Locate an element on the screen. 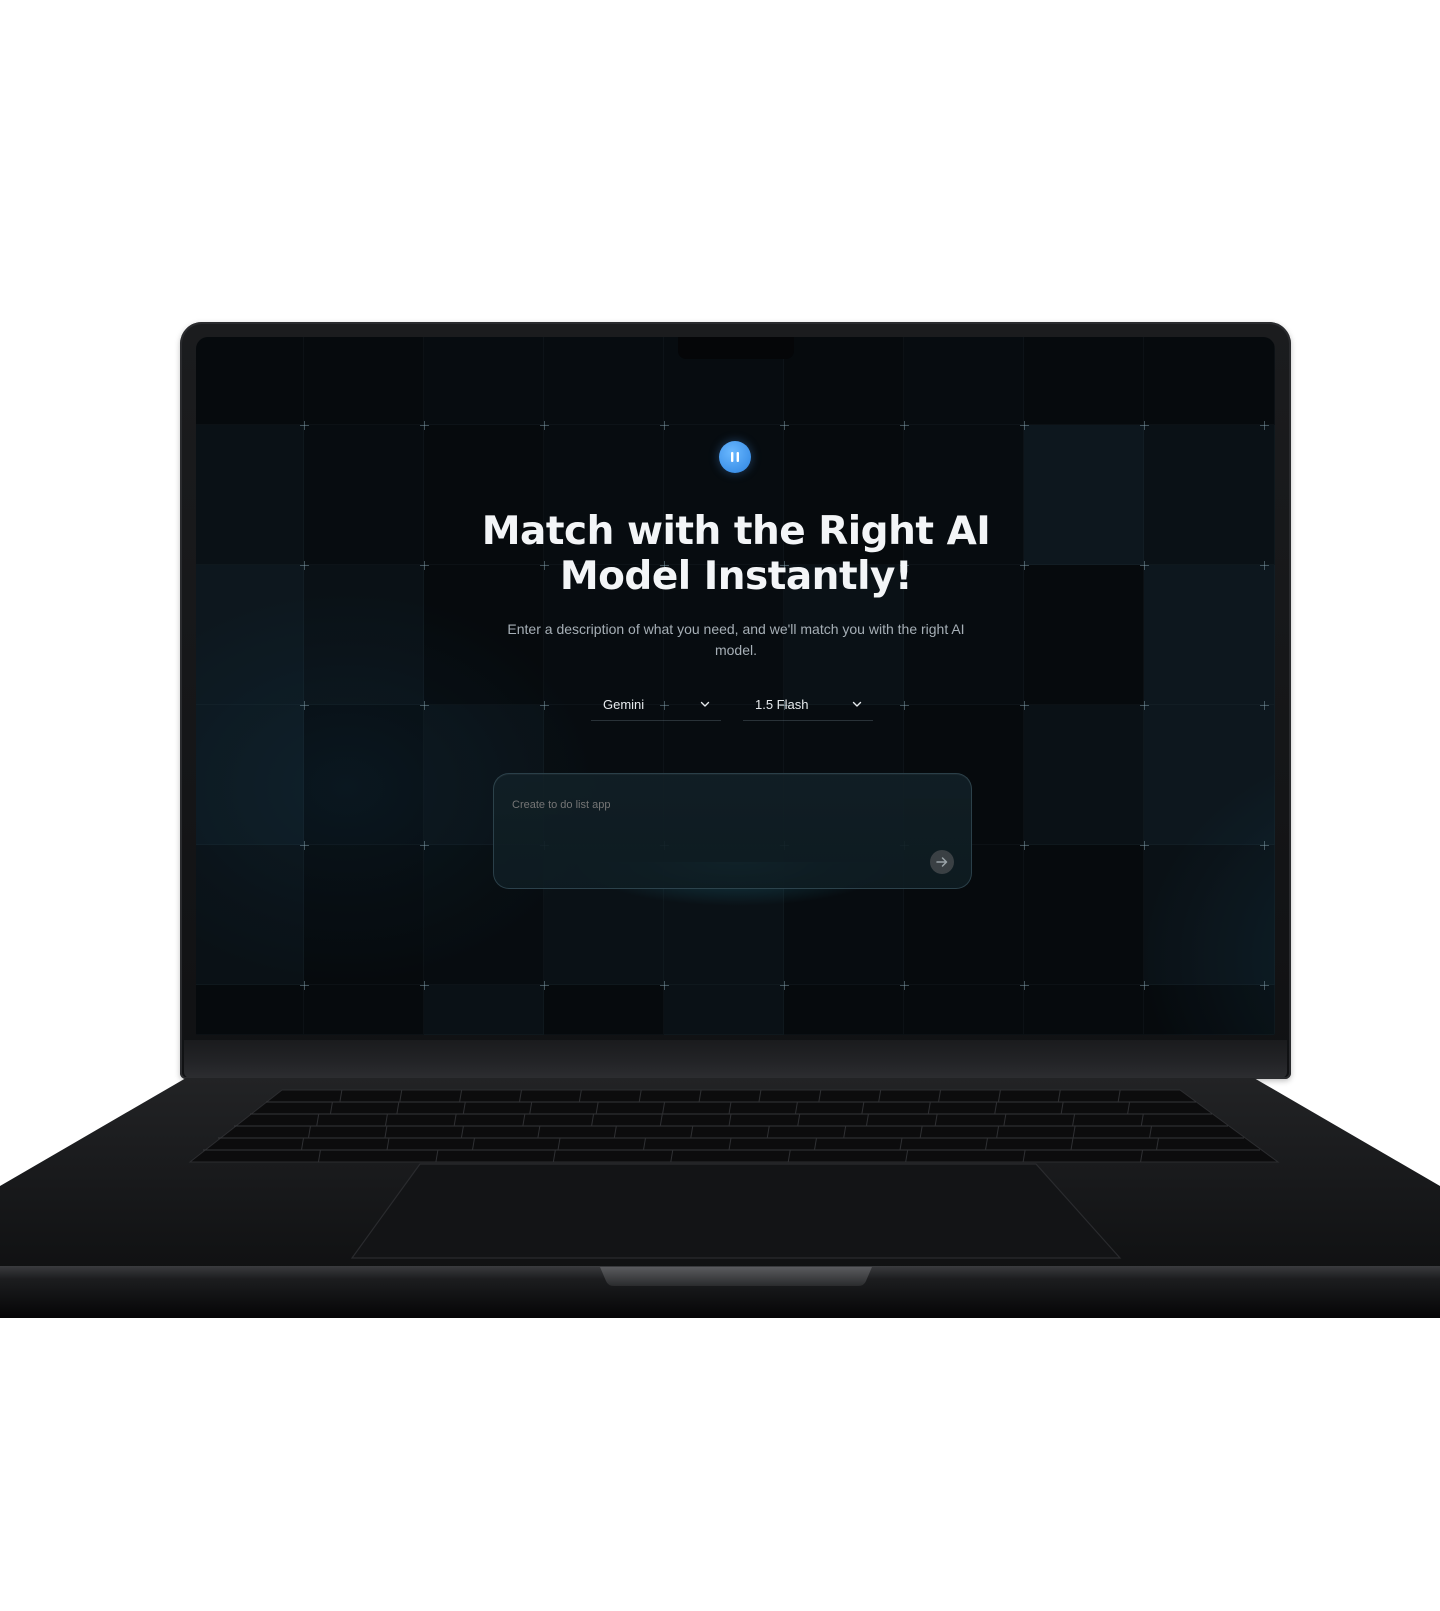 The image size is (1440, 1611). page-title: Match with the Right AI Model Instantly! is located at coordinates (736, 554).